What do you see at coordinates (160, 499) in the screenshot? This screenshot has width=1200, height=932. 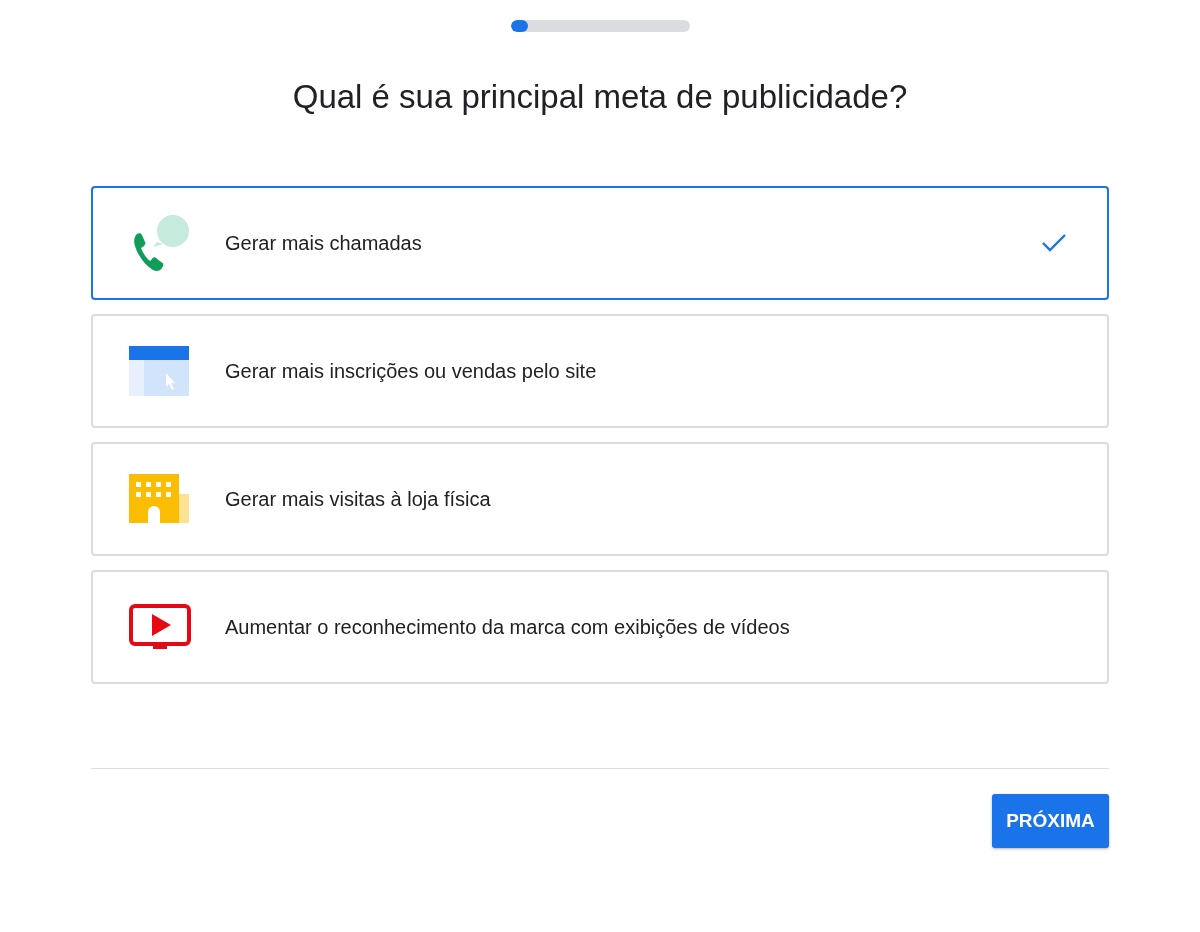 I see `building-icon` at bounding box center [160, 499].